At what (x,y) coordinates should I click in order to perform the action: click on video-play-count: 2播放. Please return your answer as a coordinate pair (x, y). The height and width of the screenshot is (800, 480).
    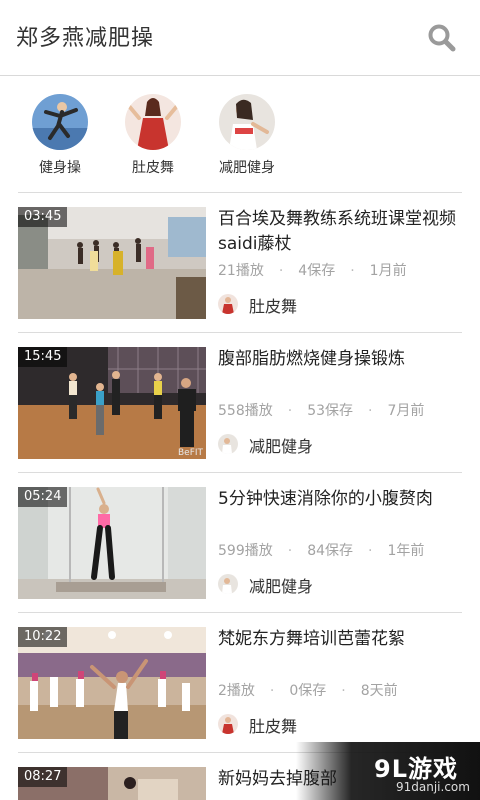
    Looking at the image, I should click on (236, 691).